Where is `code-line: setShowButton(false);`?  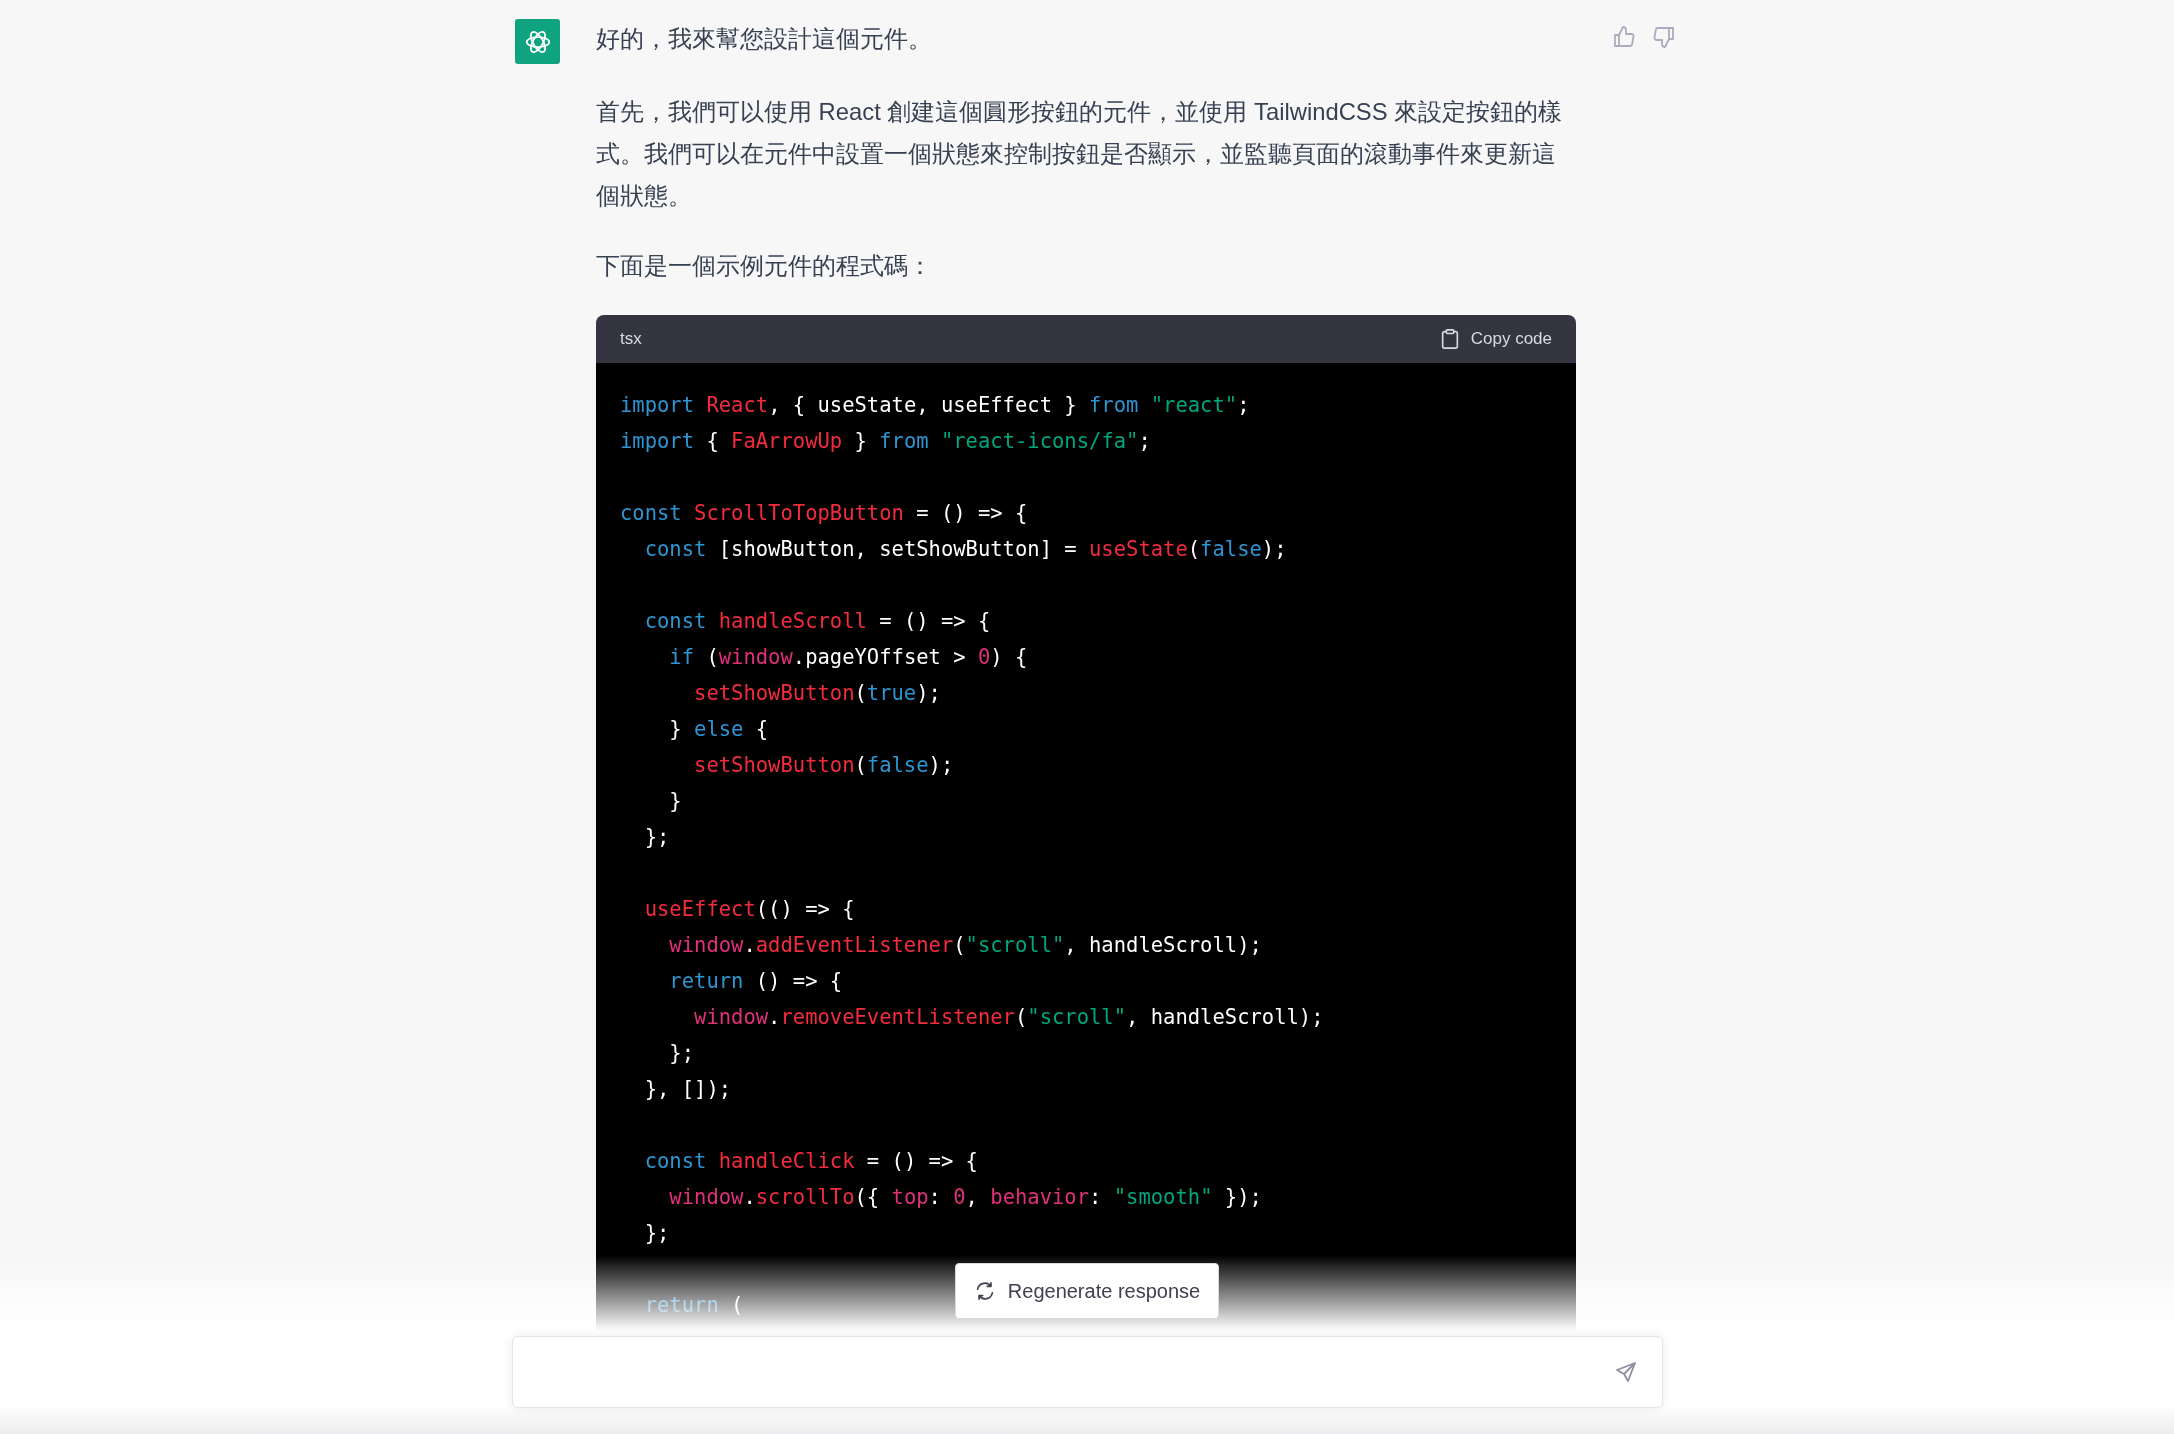 code-line: setShowButton(false); is located at coordinates (823, 765).